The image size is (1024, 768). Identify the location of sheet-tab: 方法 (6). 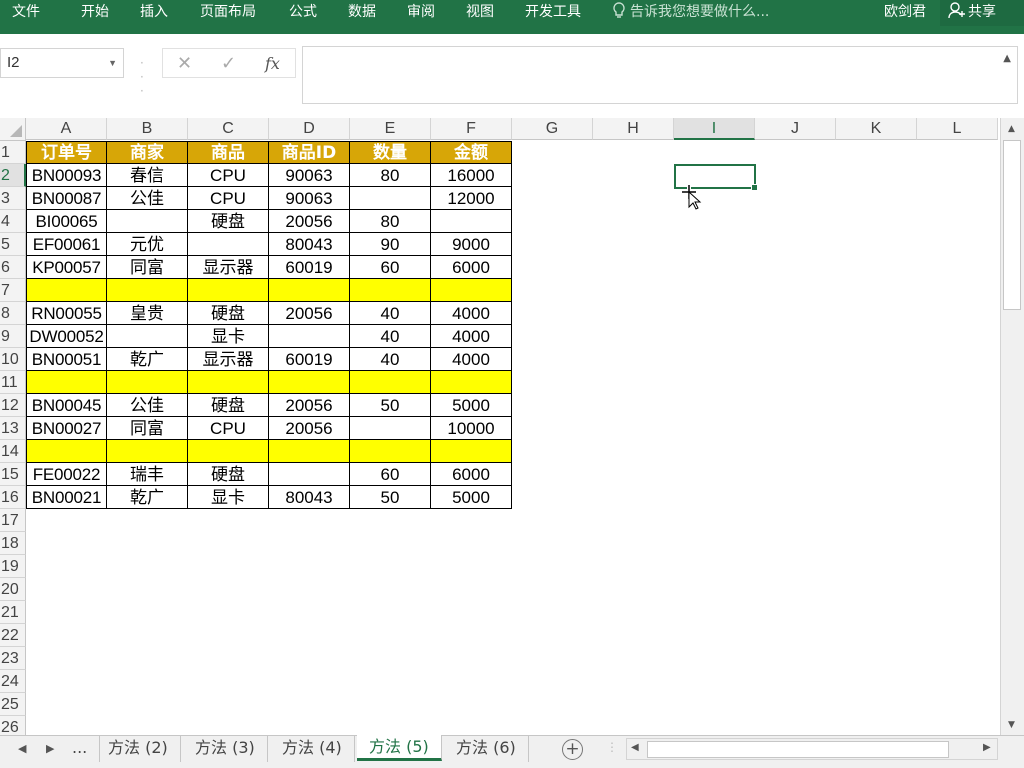
(486, 749).